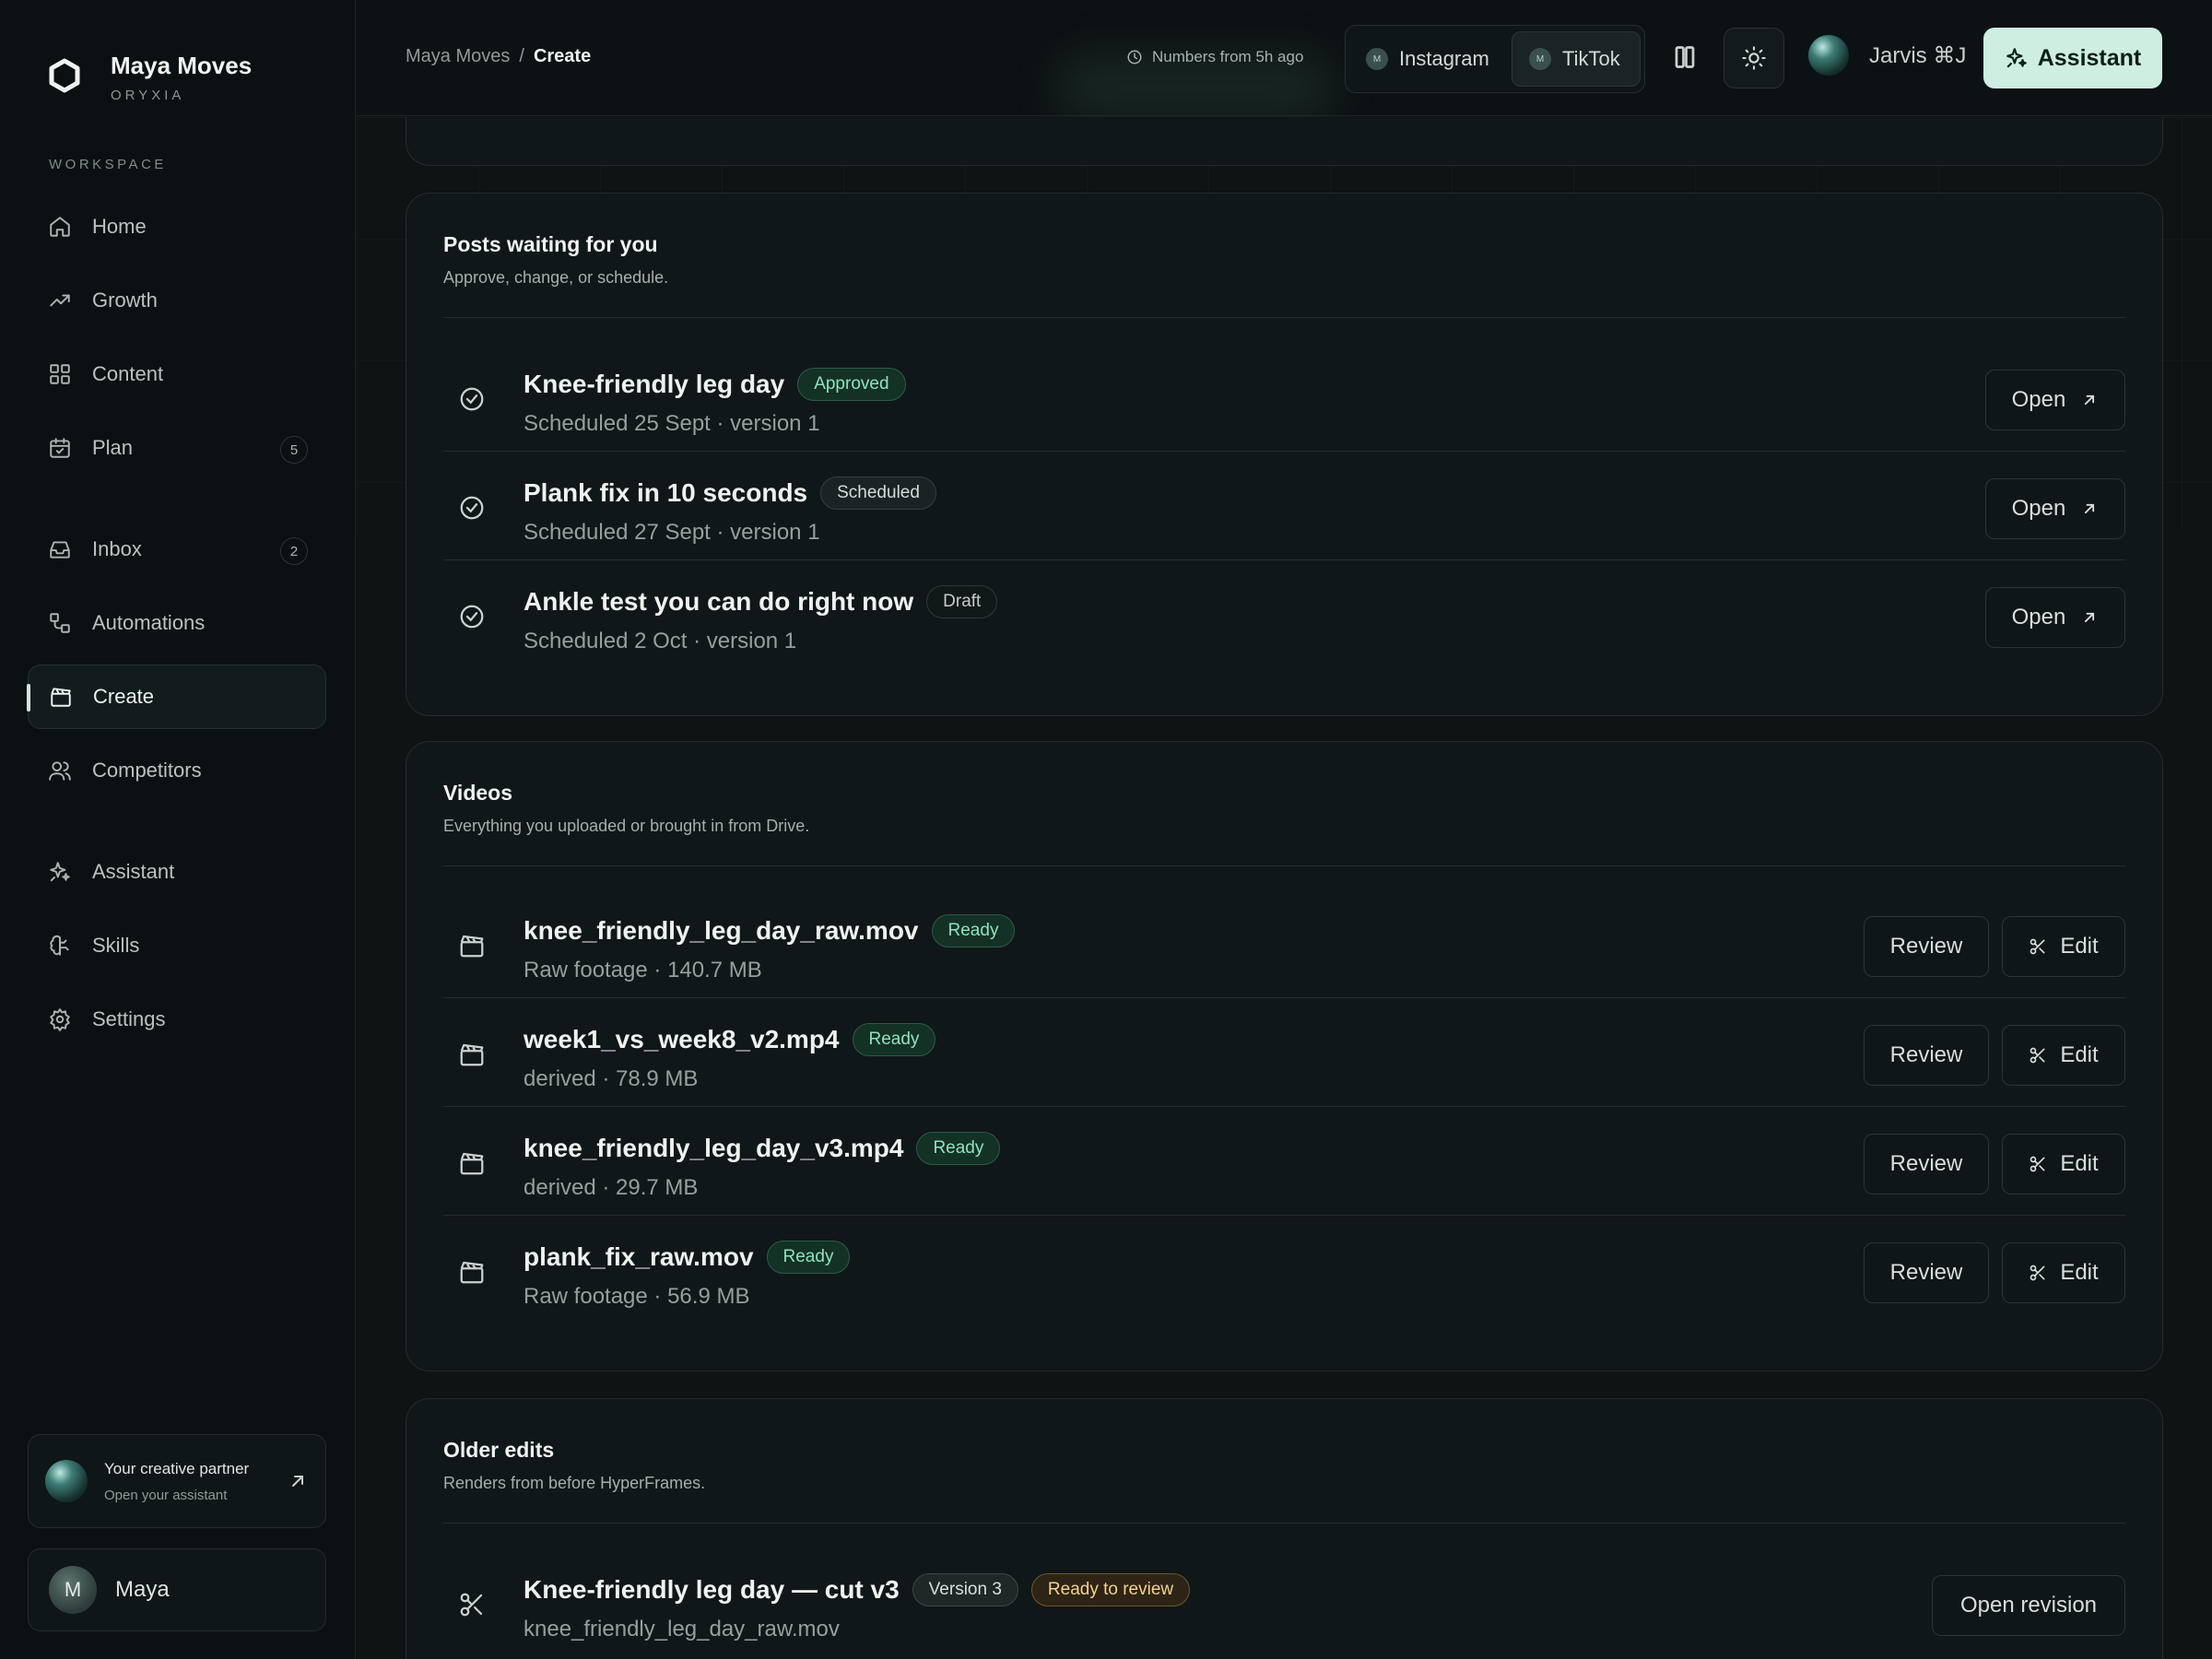  I want to click on sidebar-item-assistant: Assistant, so click(177, 872).